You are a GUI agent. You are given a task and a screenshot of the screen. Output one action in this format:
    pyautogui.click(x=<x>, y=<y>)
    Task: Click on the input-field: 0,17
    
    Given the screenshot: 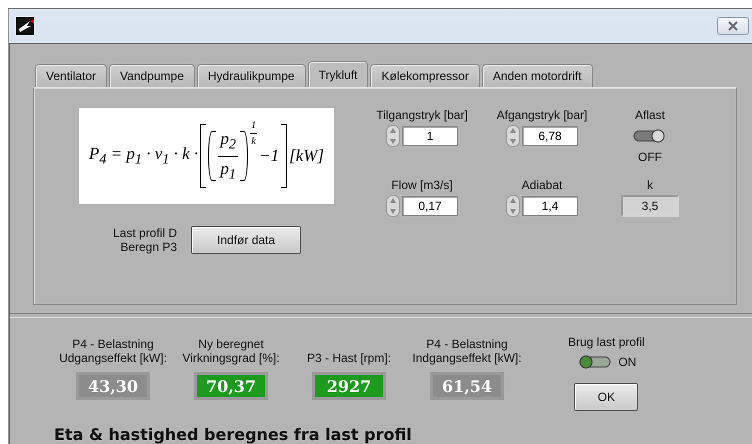 What is the action you would take?
    pyautogui.click(x=430, y=206)
    